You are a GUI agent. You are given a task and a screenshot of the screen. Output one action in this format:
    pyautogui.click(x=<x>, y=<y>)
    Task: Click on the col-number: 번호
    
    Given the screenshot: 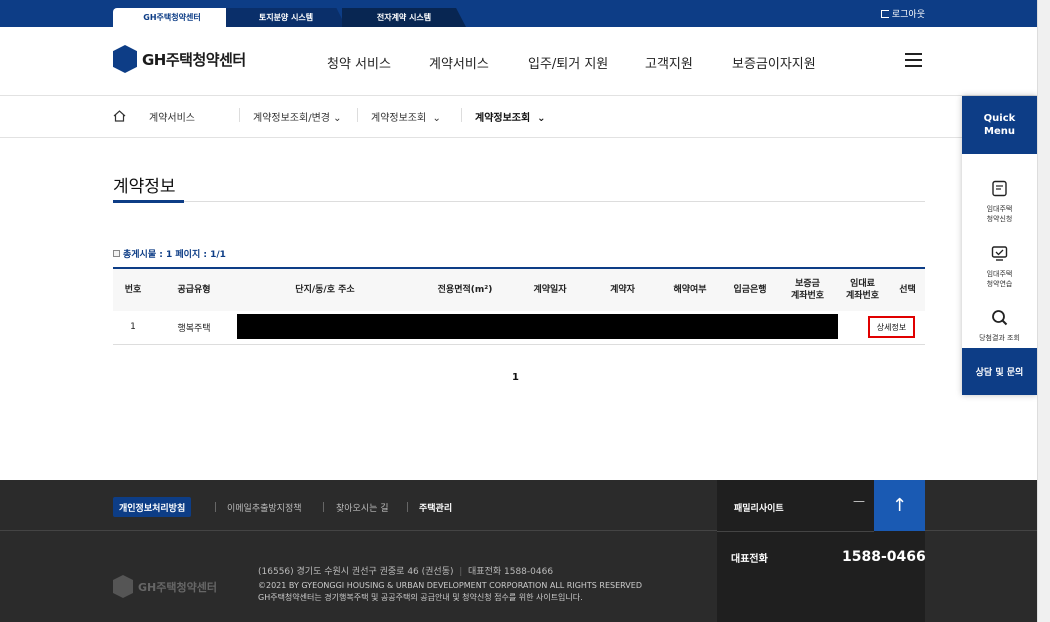 What is the action you would take?
    pyautogui.click(x=133, y=290)
    